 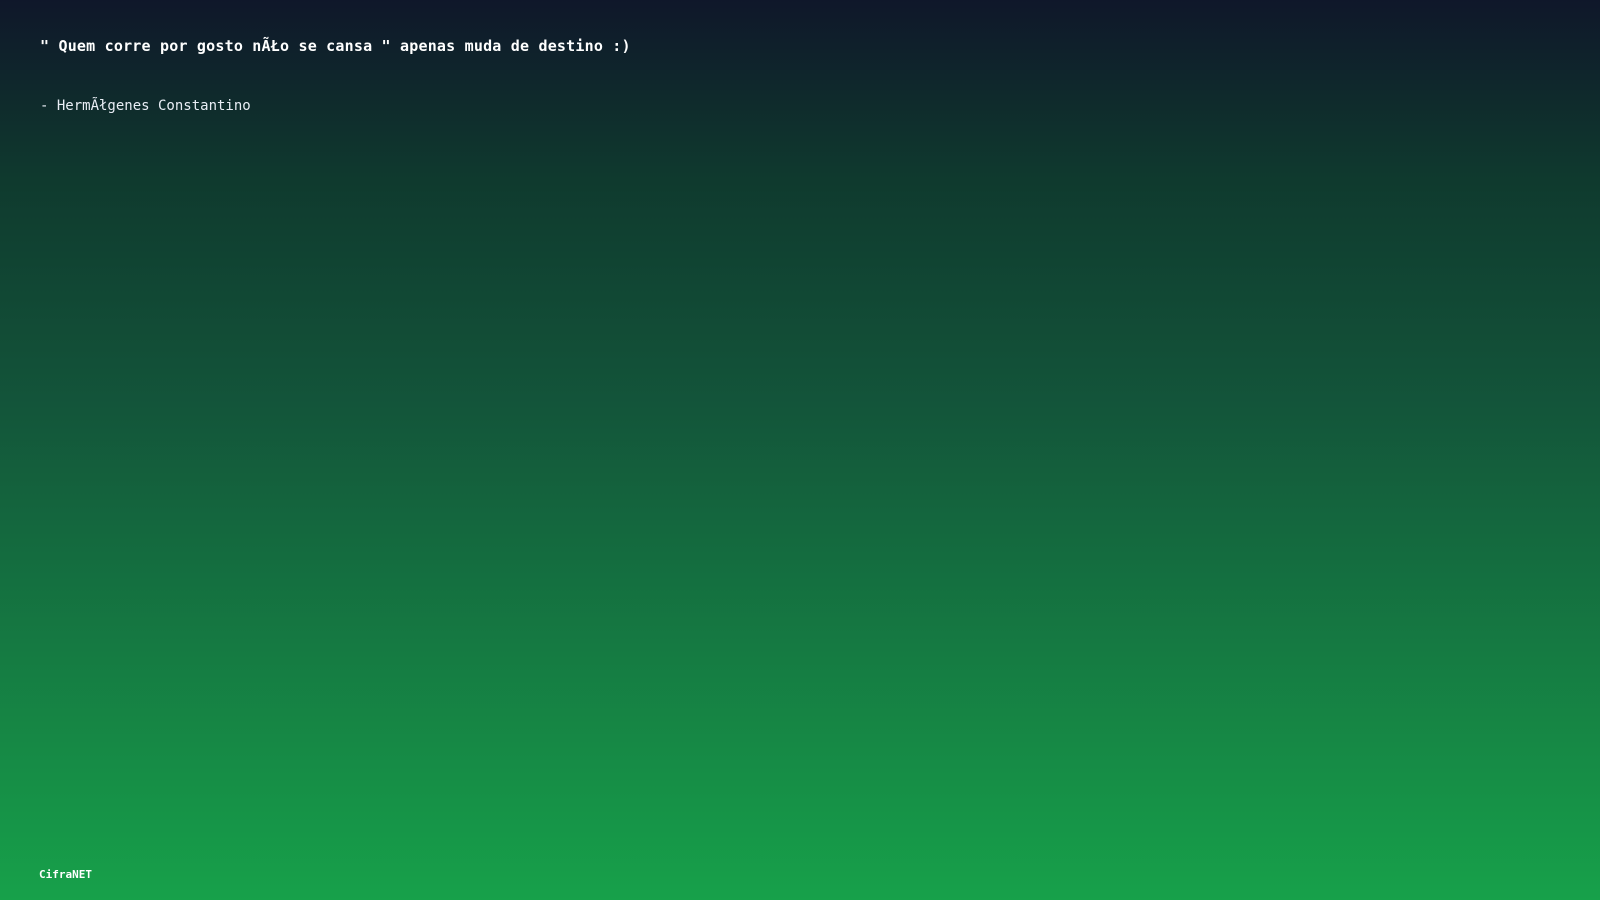 I want to click on quote-author: - HermÃłgenes Constantino, so click(x=145, y=106).